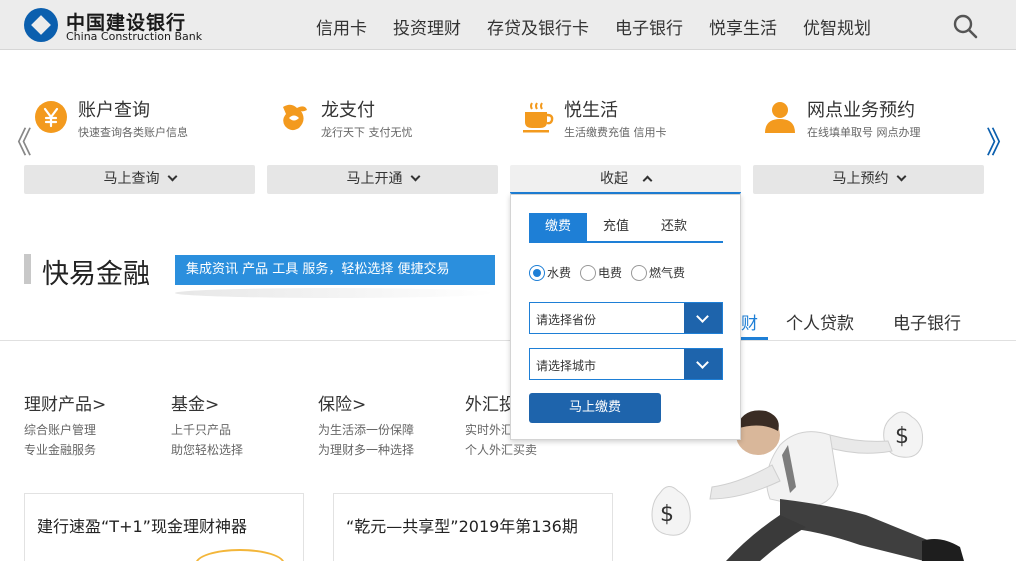 Image resolution: width=1016 pixels, height=561 pixels. I want to click on button-label: 马上预约, so click(860, 179).